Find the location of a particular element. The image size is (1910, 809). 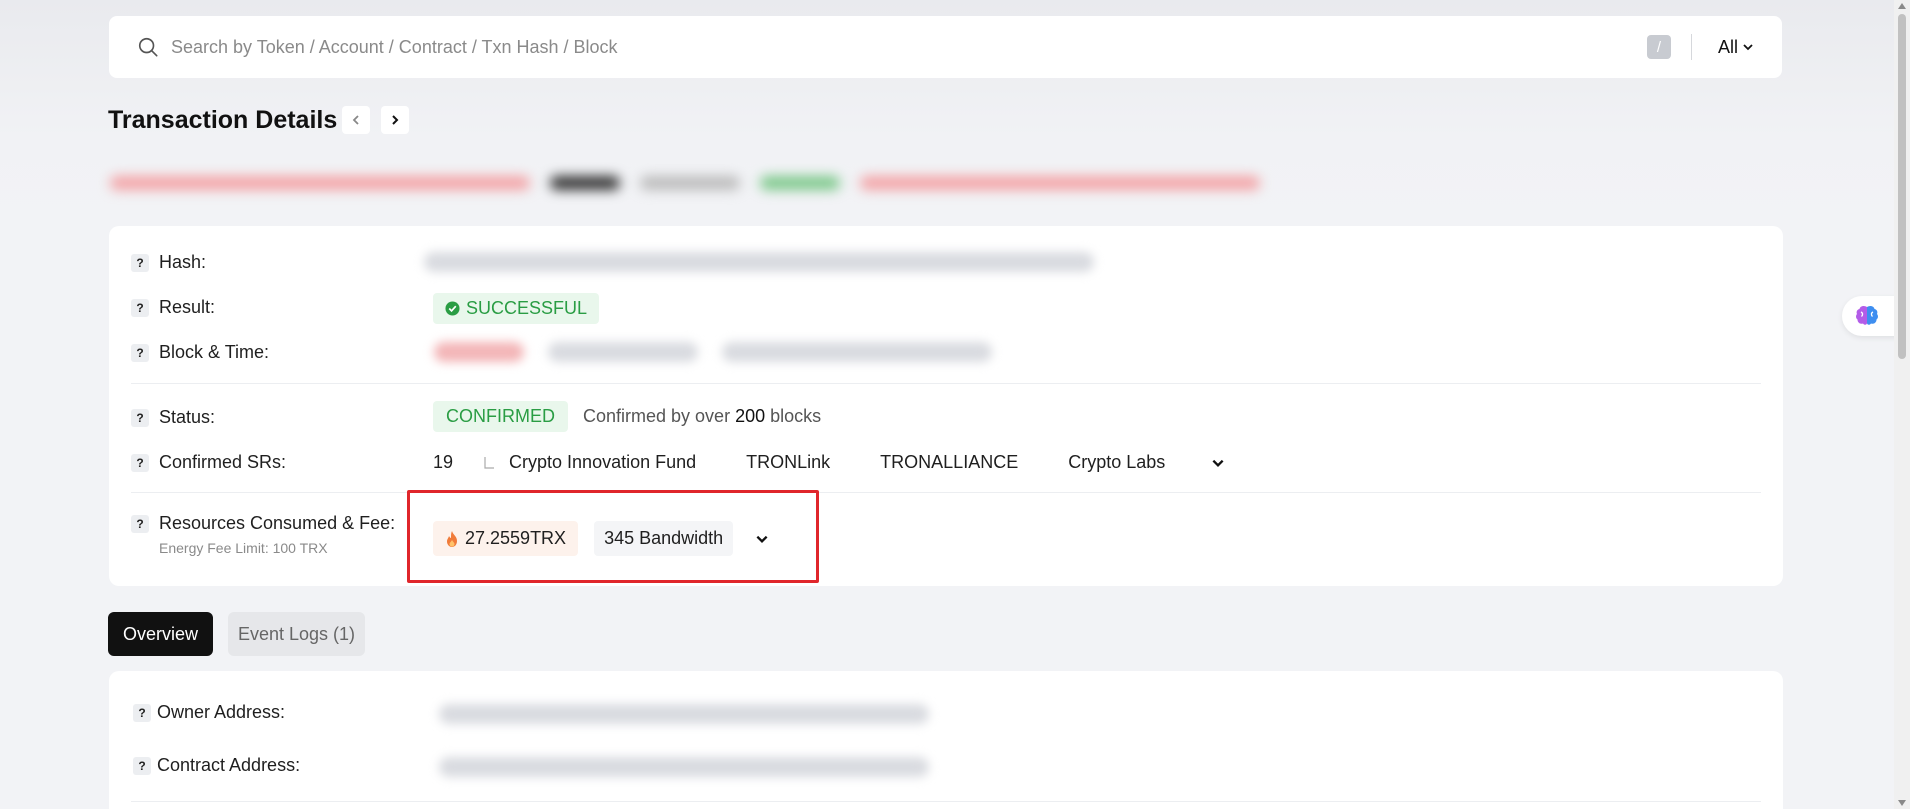

status-row: ? Status: is located at coordinates (173, 417).